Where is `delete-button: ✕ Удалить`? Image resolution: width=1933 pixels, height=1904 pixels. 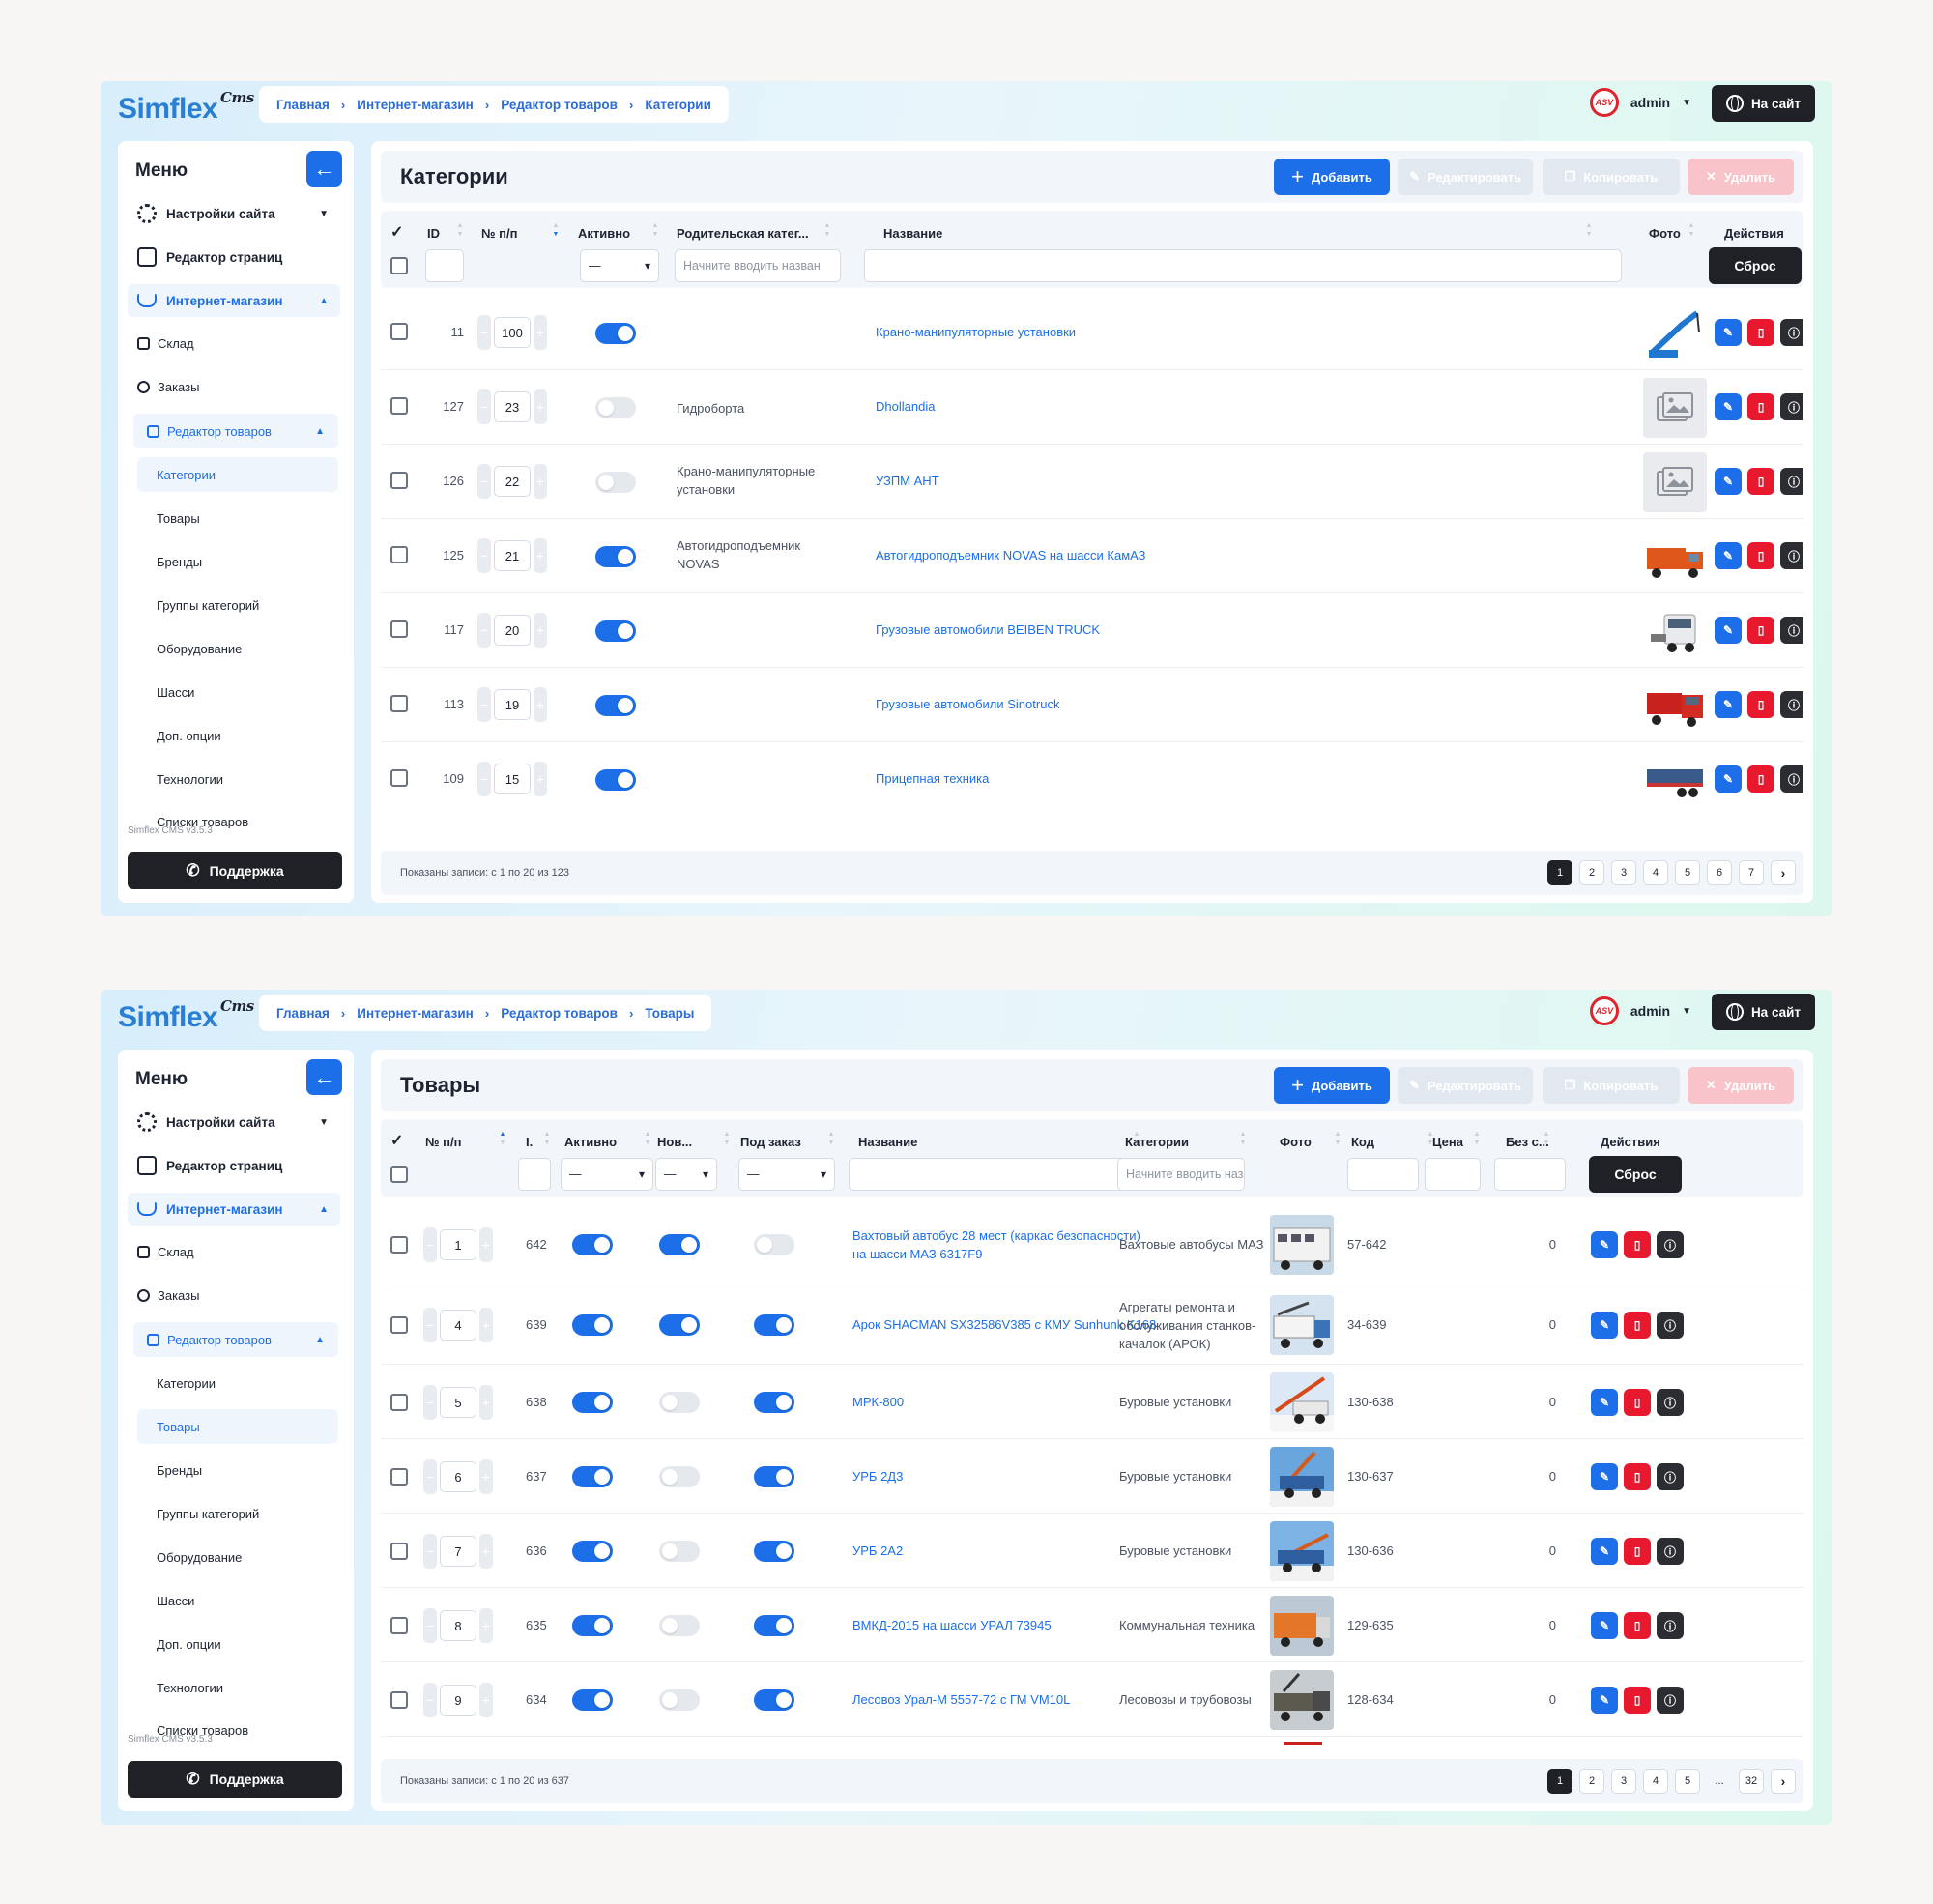
delete-button: ✕ Удалить is located at coordinates (1741, 177).